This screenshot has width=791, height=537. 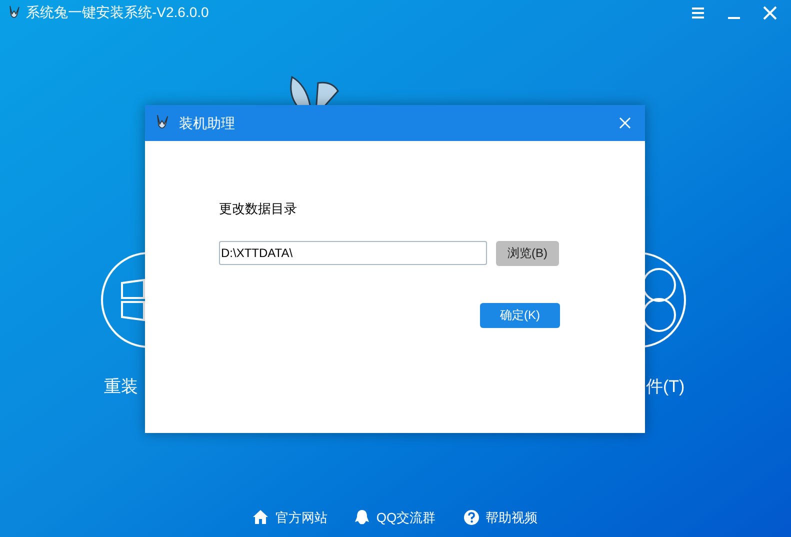 What do you see at coordinates (121, 387) in the screenshot?
I see `option-label: 重装` at bounding box center [121, 387].